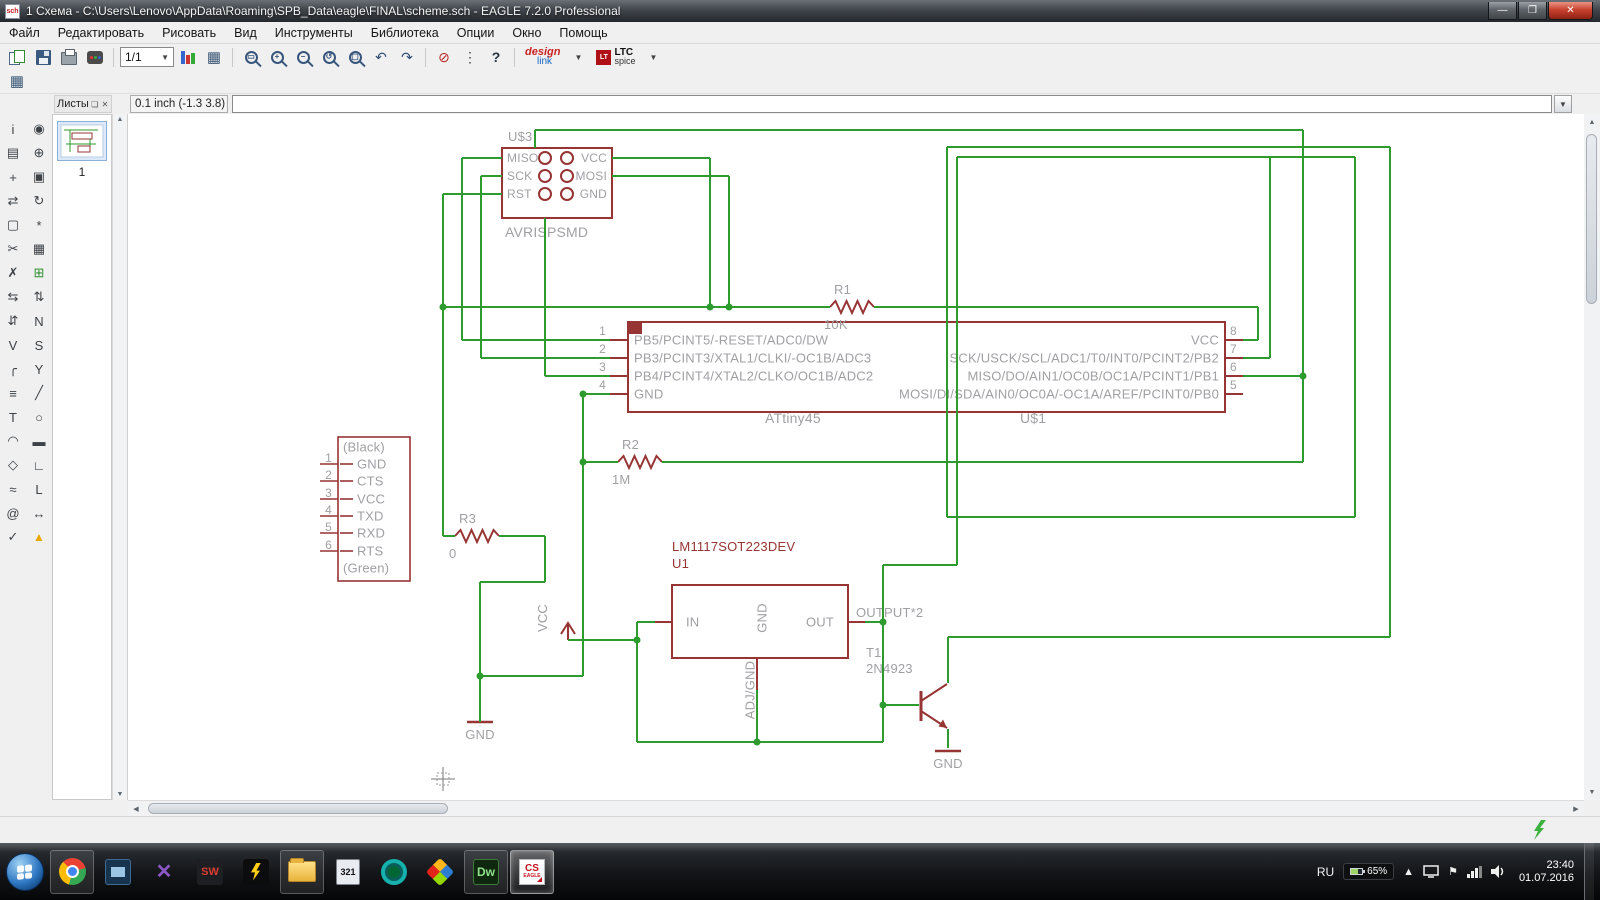 Image resolution: width=1600 pixels, height=900 pixels. Describe the element at coordinates (13, 393) in the screenshot. I see `invoke-tool: ≡` at that location.